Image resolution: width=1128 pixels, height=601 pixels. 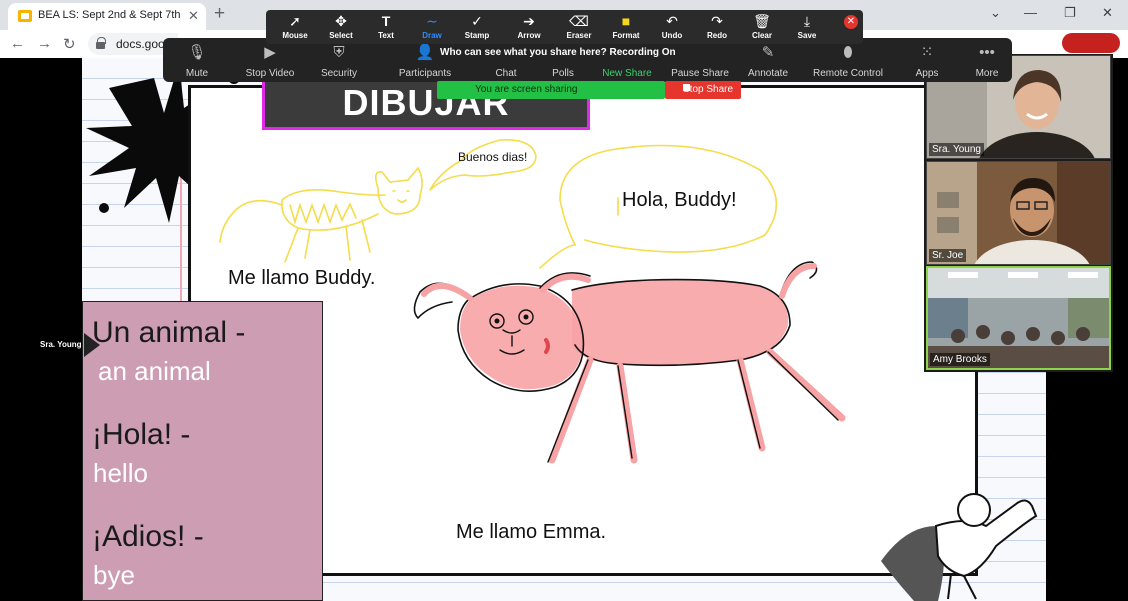 I want to click on remote-control-button: ⬮ Remote Control, so click(x=848, y=61).